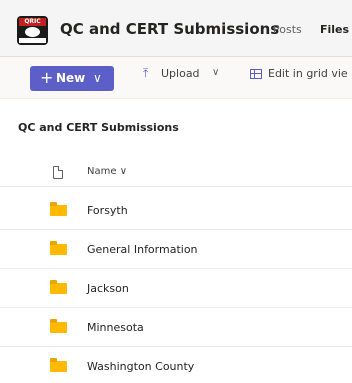 The width and height of the screenshot is (352, 383). Describe the element at coordinates (32, 22) in the screenshot. I see `team-logo-text: QRIC` at that location.